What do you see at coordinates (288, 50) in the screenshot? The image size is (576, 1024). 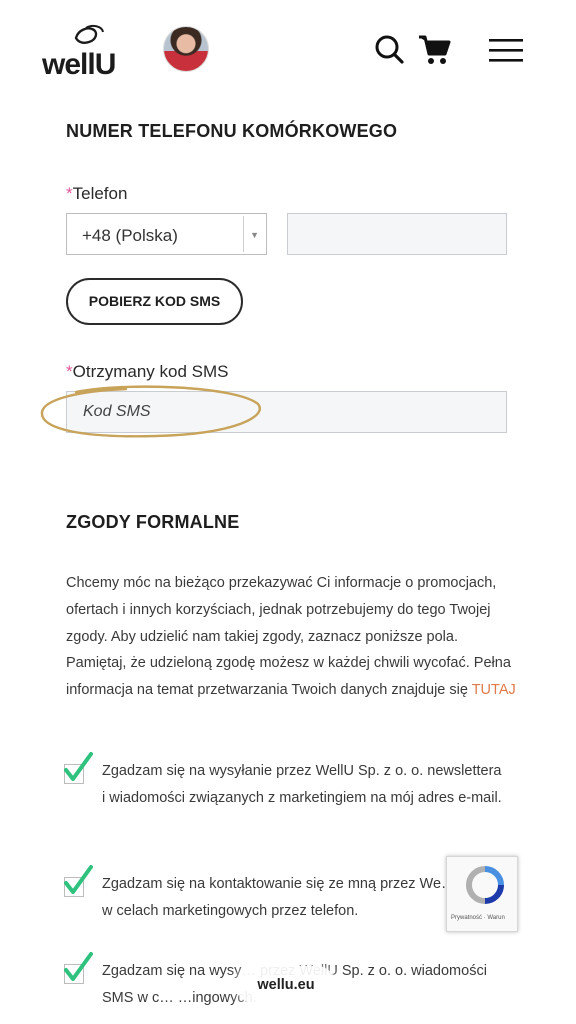 I see `site-header: wellU` at bounding box center [288, 50].